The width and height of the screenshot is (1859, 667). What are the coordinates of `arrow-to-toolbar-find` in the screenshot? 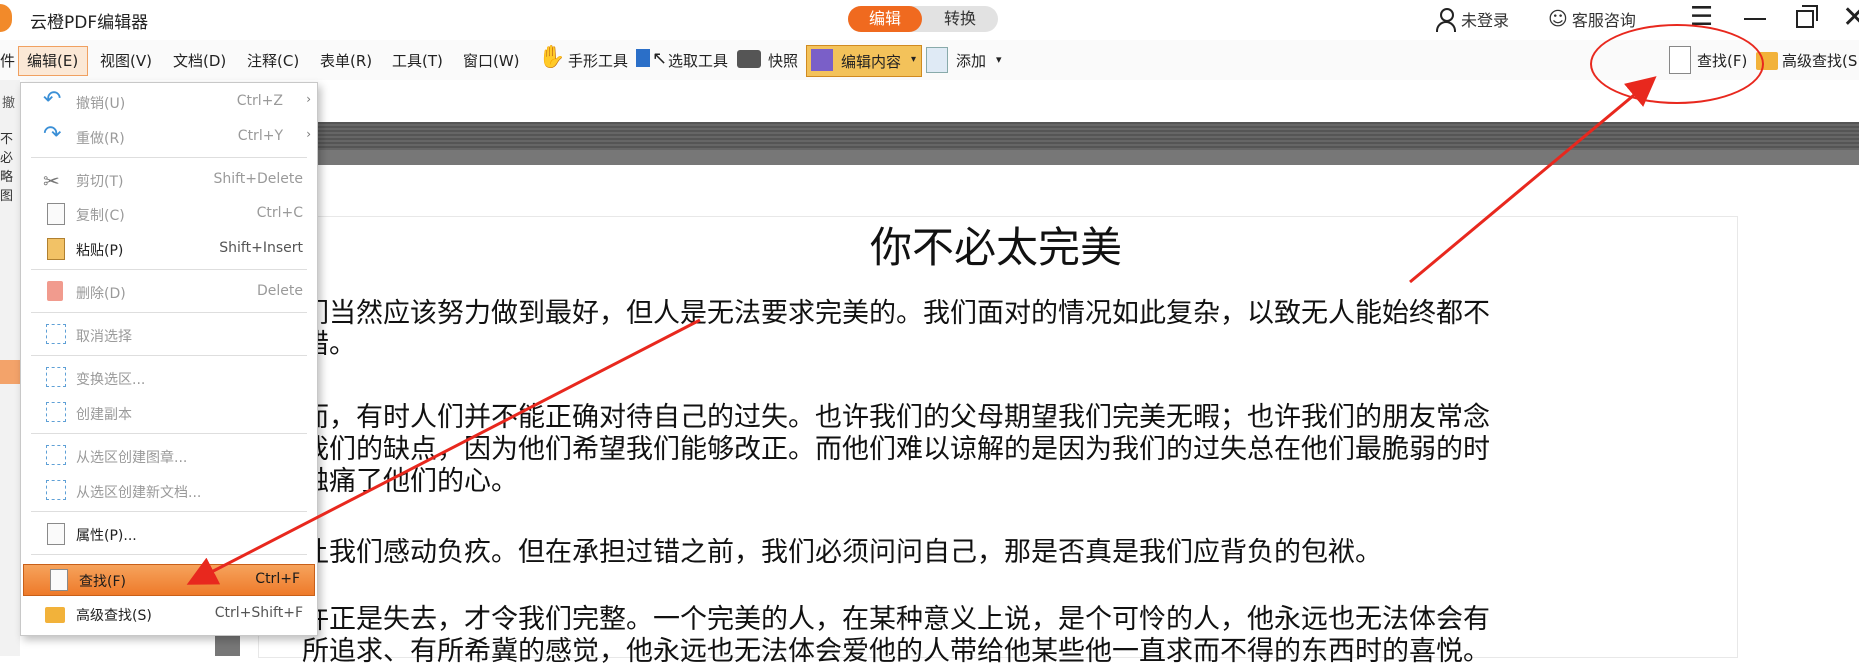 It's located at (1533, 180).